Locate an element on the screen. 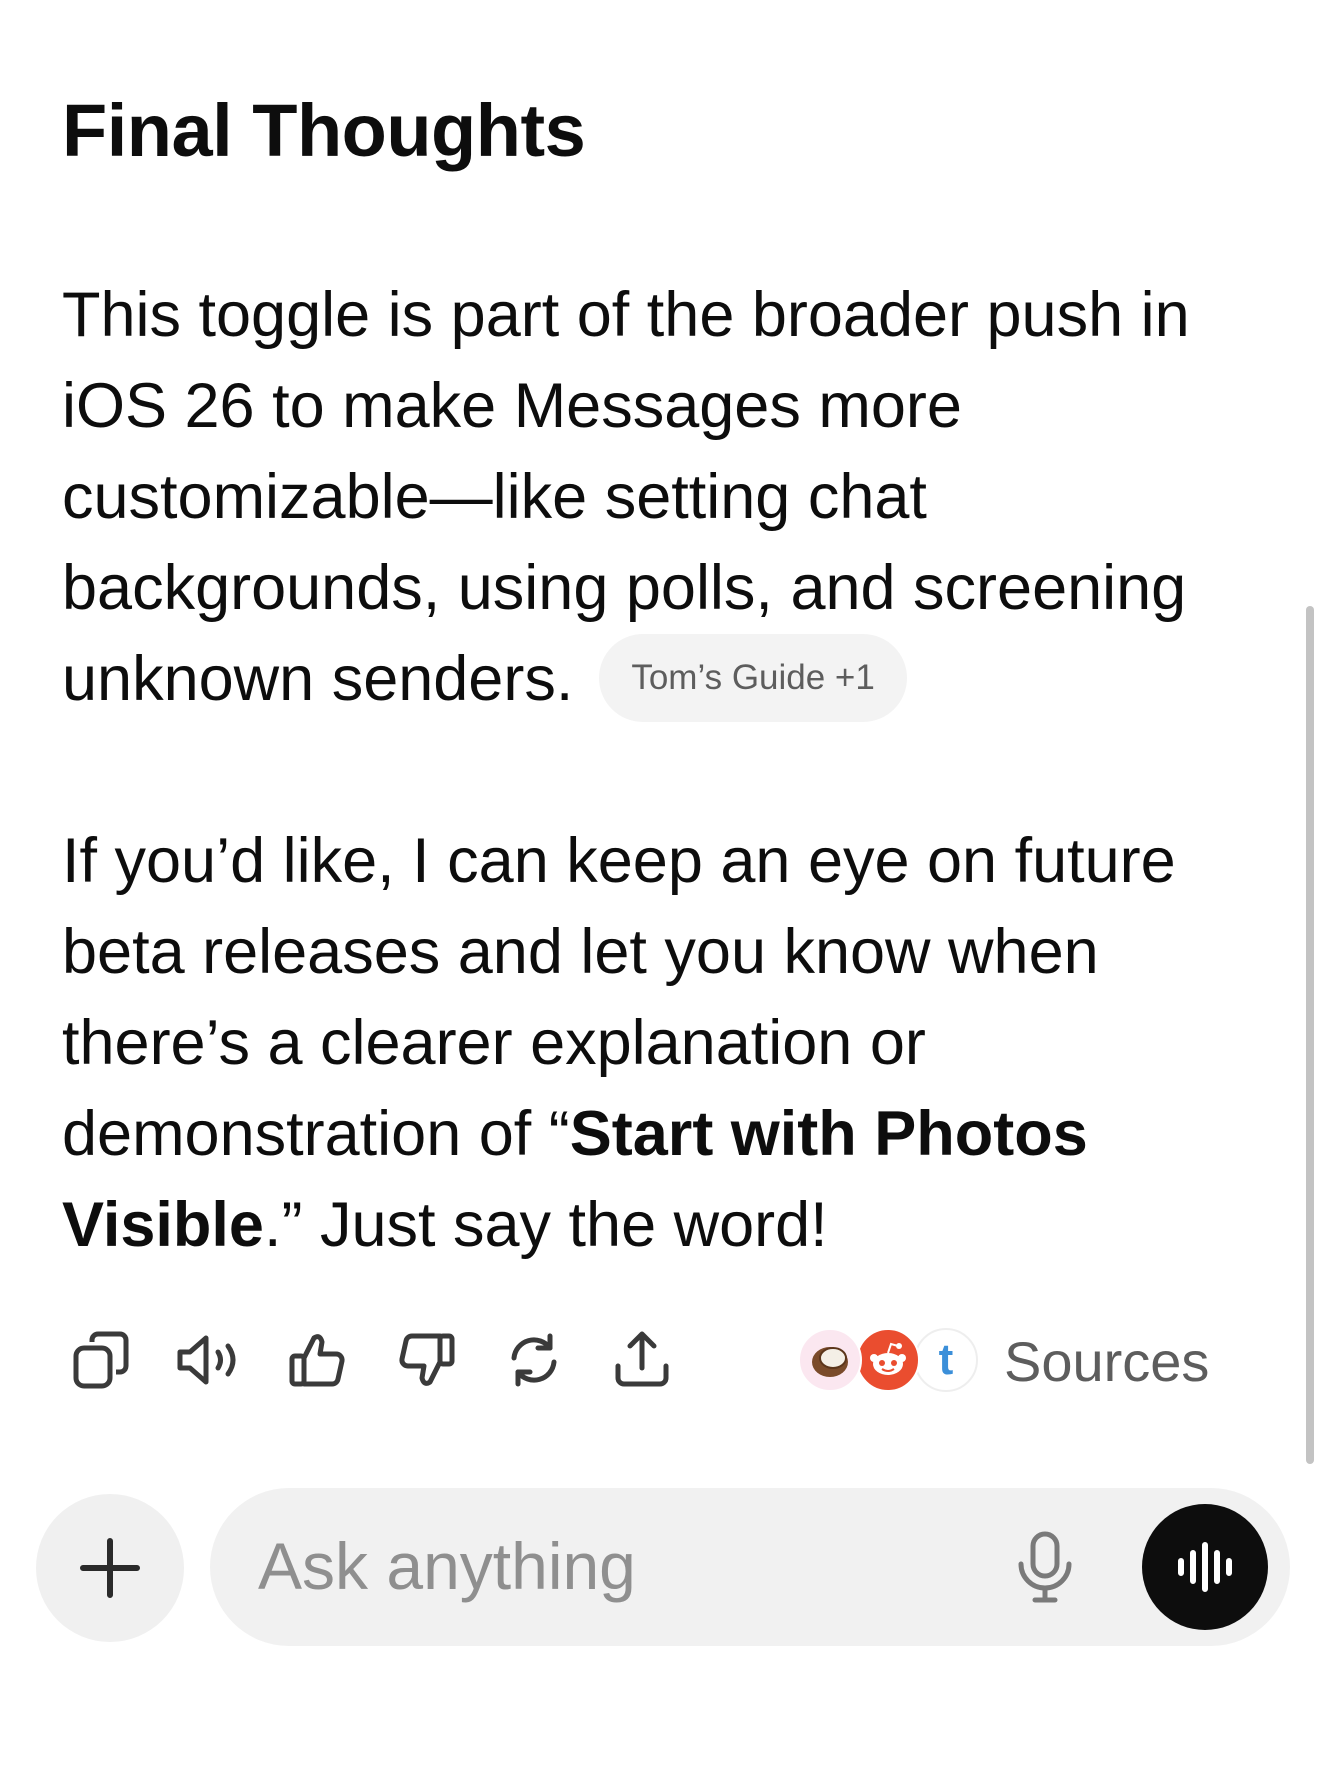  message-heading: Final Thoughts is located at coordinates (324, 130).